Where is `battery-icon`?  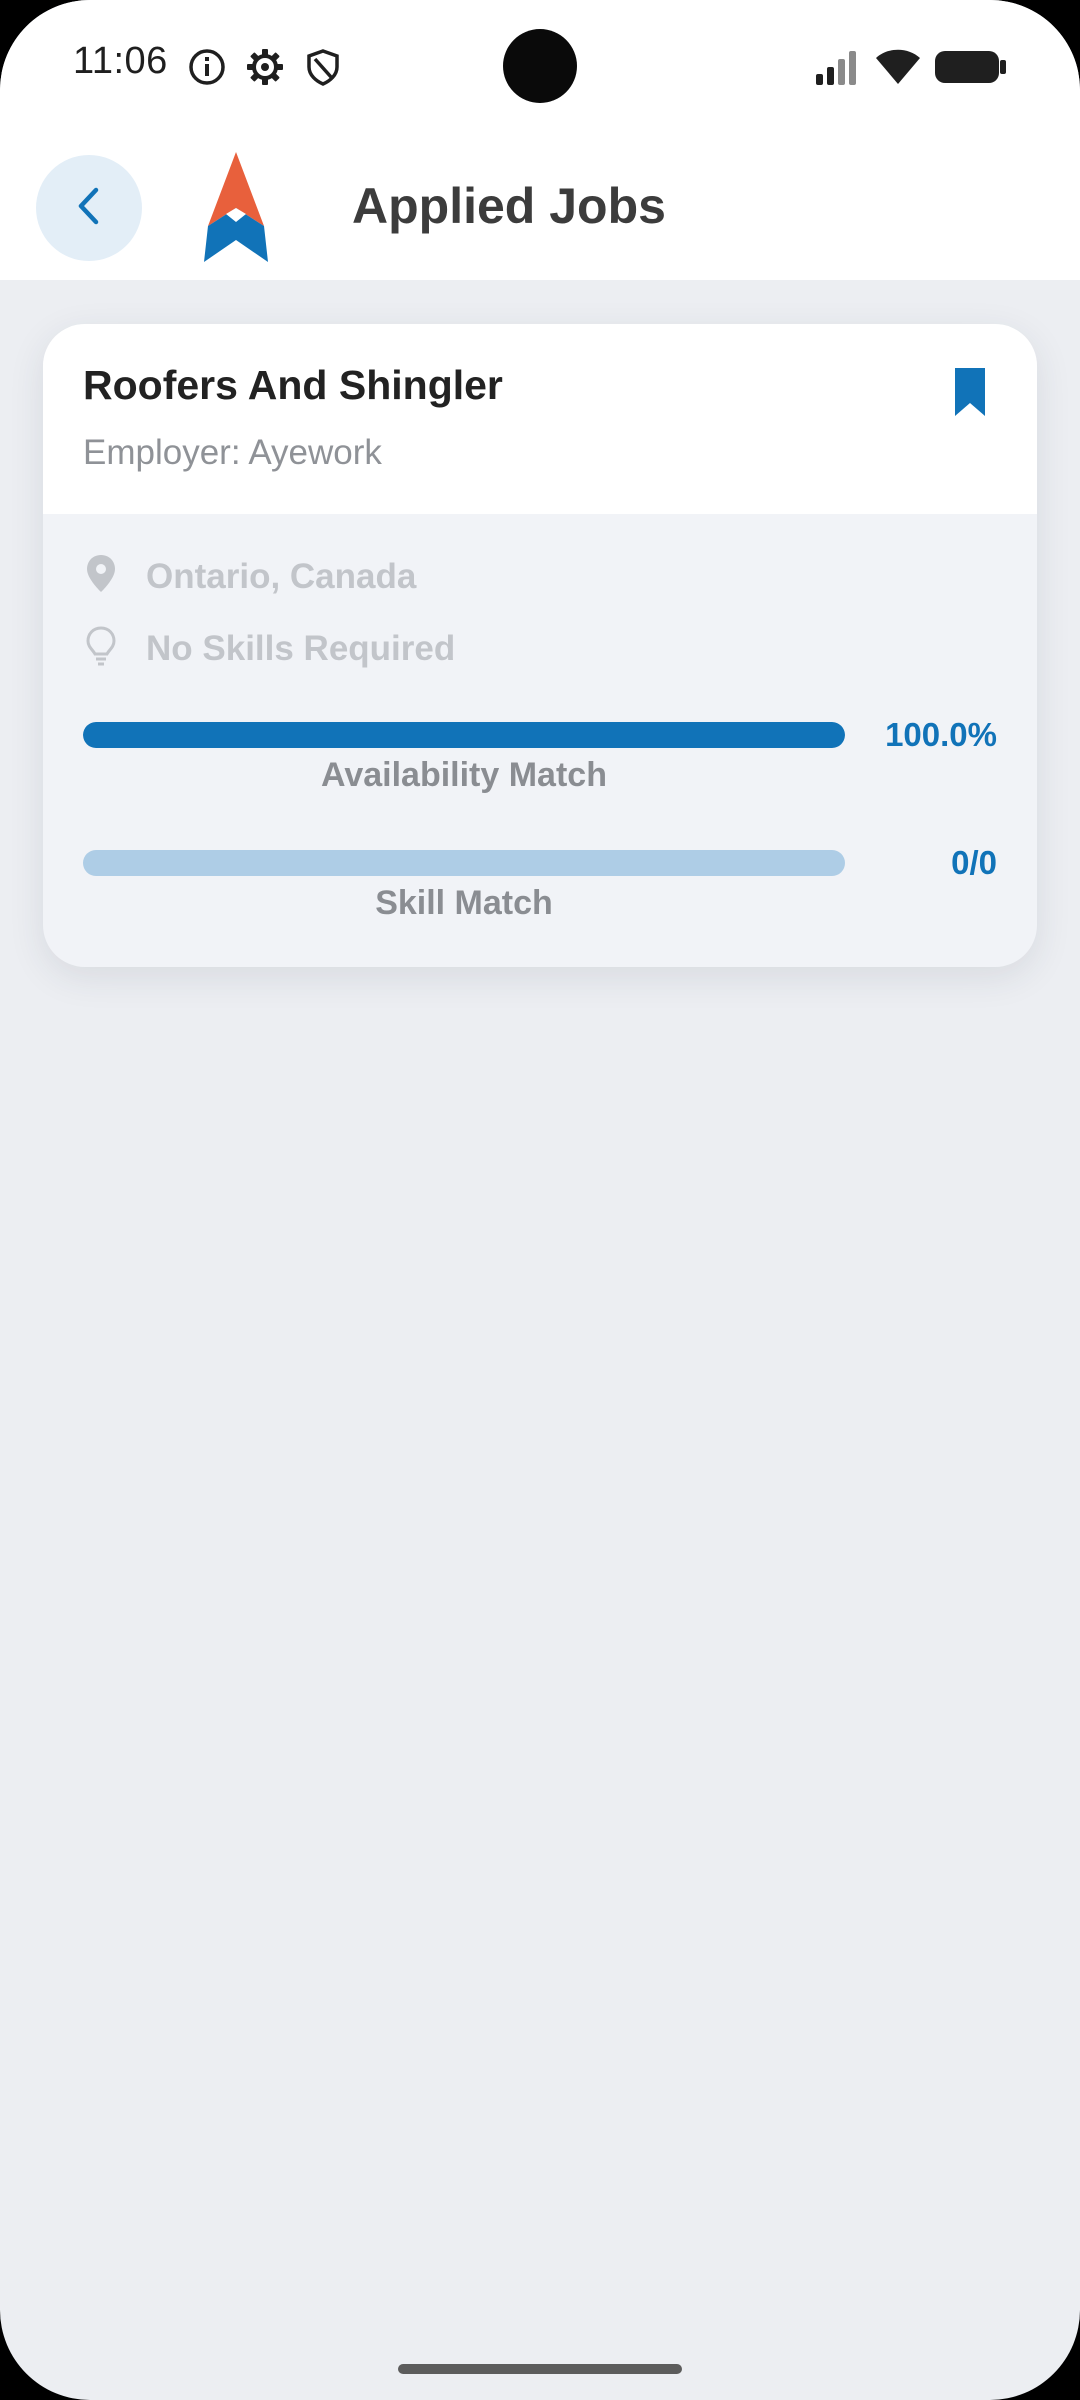 battery-icon is located at coordinates (971, 69).